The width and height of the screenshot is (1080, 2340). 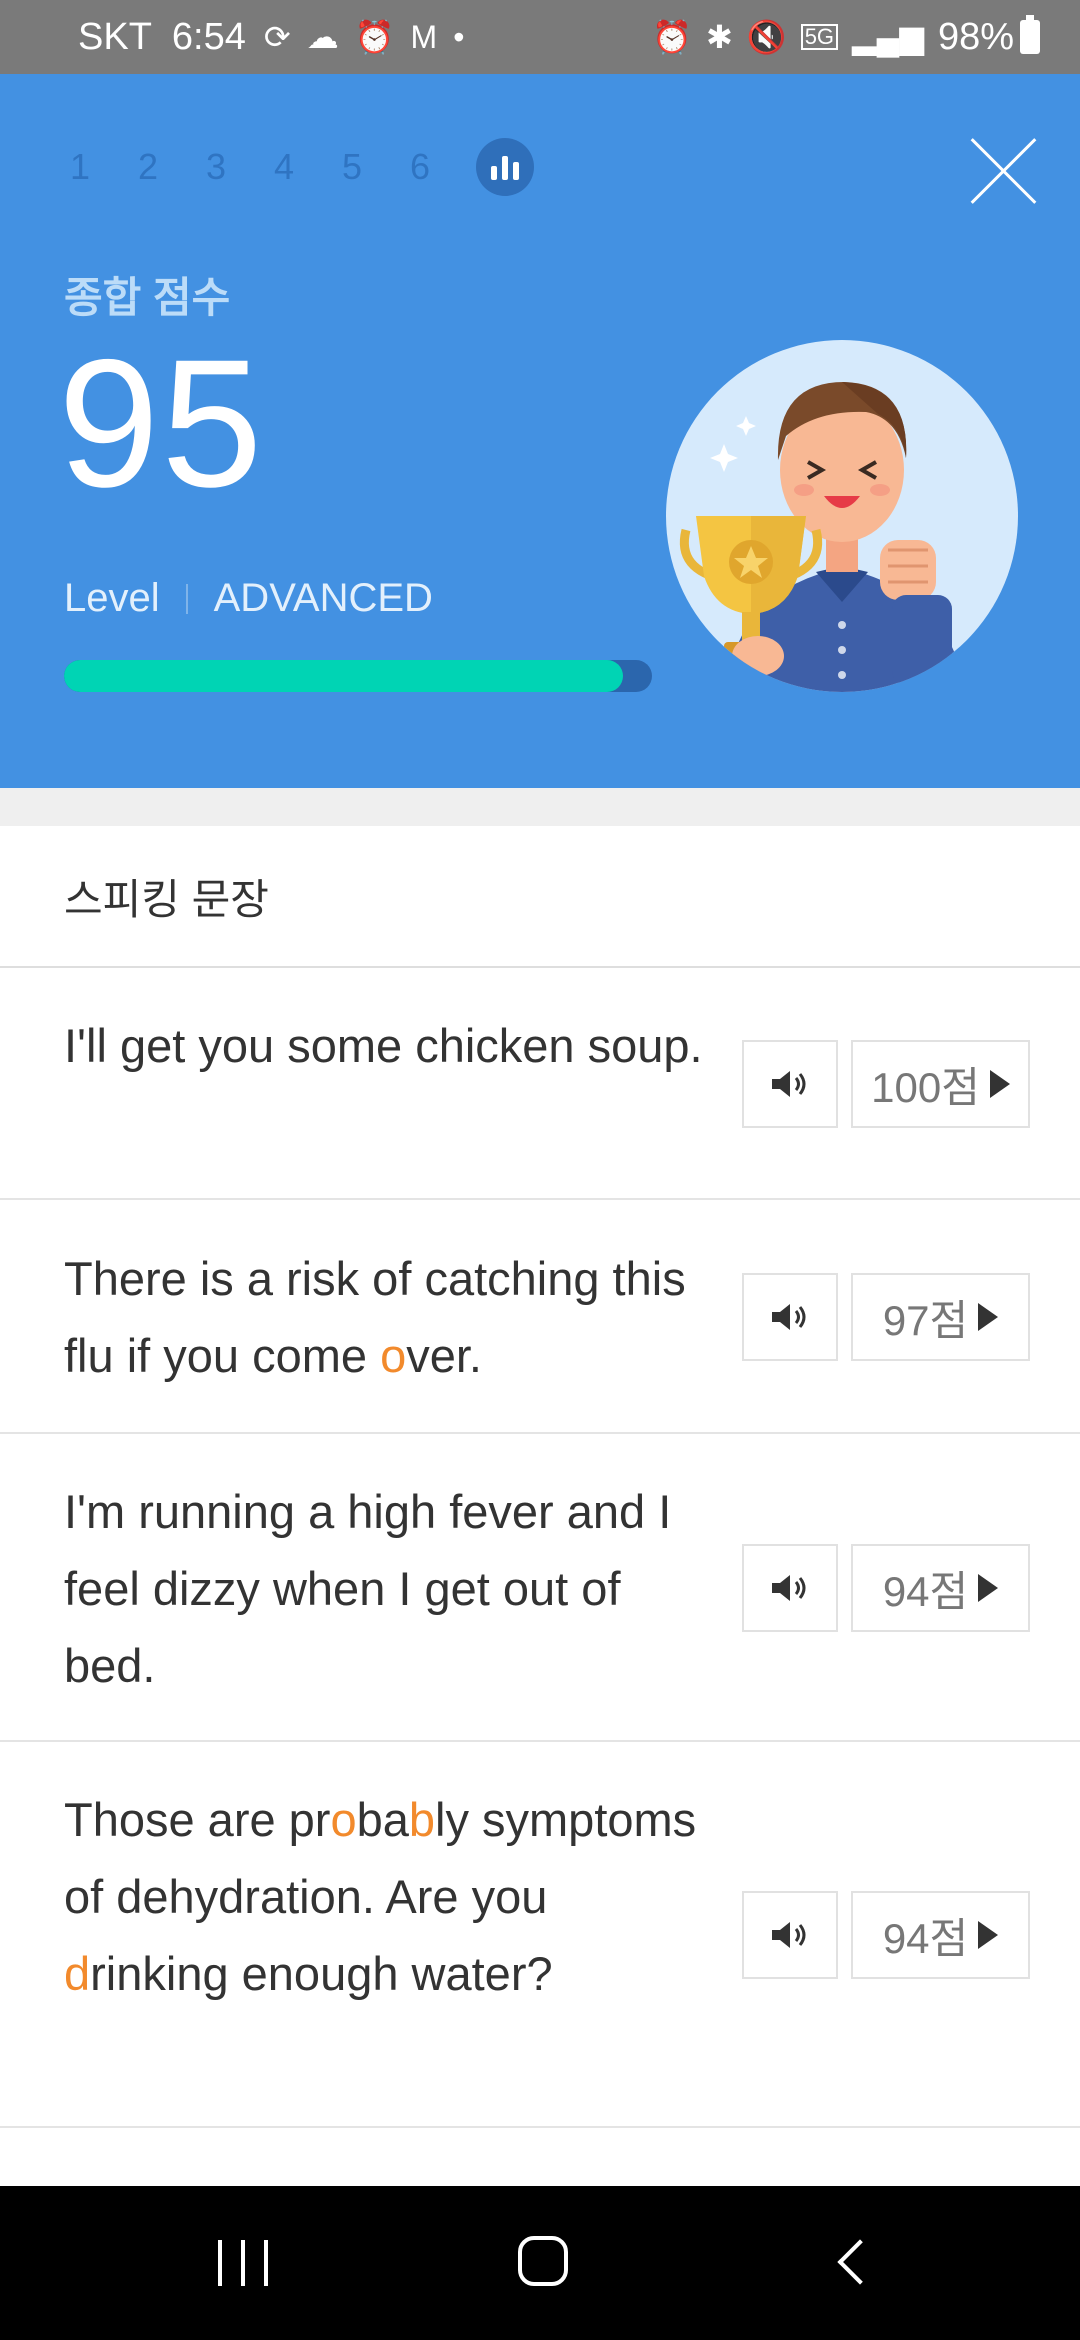 What do you see at coordinates (975, 36) in the screenshot?
I see `battery-percent: 98%` at bounding box center [975, 36].